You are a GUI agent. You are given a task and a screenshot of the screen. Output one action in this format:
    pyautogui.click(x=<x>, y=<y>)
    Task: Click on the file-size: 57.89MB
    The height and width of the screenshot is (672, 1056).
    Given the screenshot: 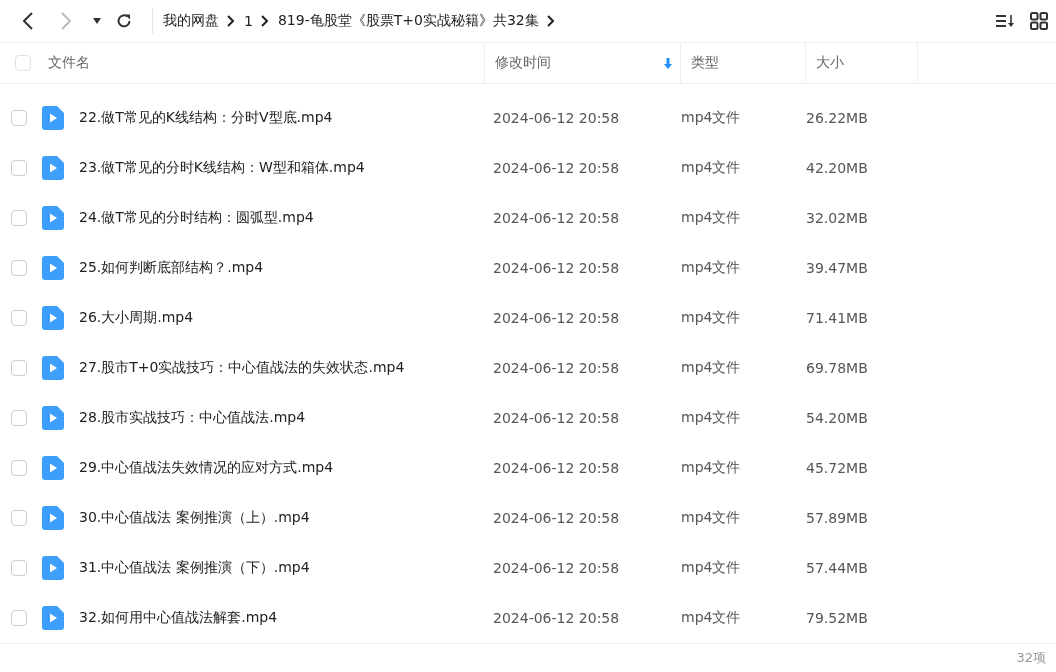 What is the action you would take?
    pyautogui.click(x=837, y=518)
    